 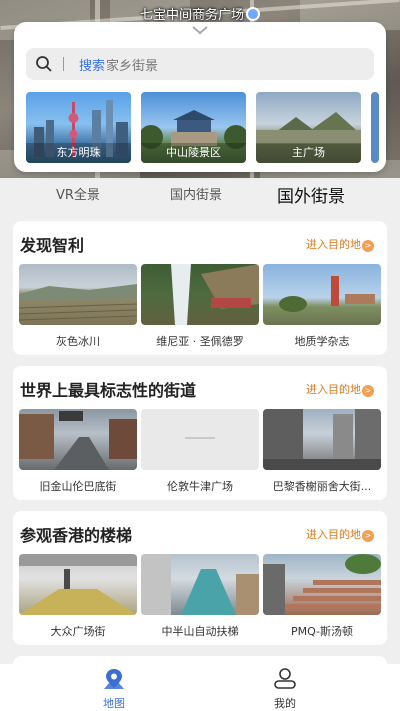 What do you see at coordinates (200, 486) in the screenshot?
I see `caption: 伦敦牛津广场` at bounding box center [200, 486].